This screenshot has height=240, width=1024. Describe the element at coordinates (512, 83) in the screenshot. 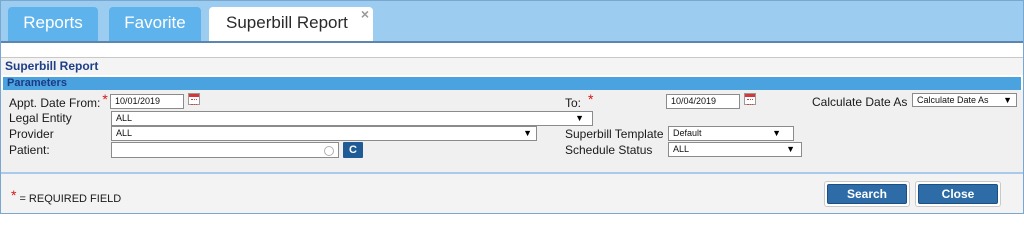

I see `parameters-header: Parameters` at that location.